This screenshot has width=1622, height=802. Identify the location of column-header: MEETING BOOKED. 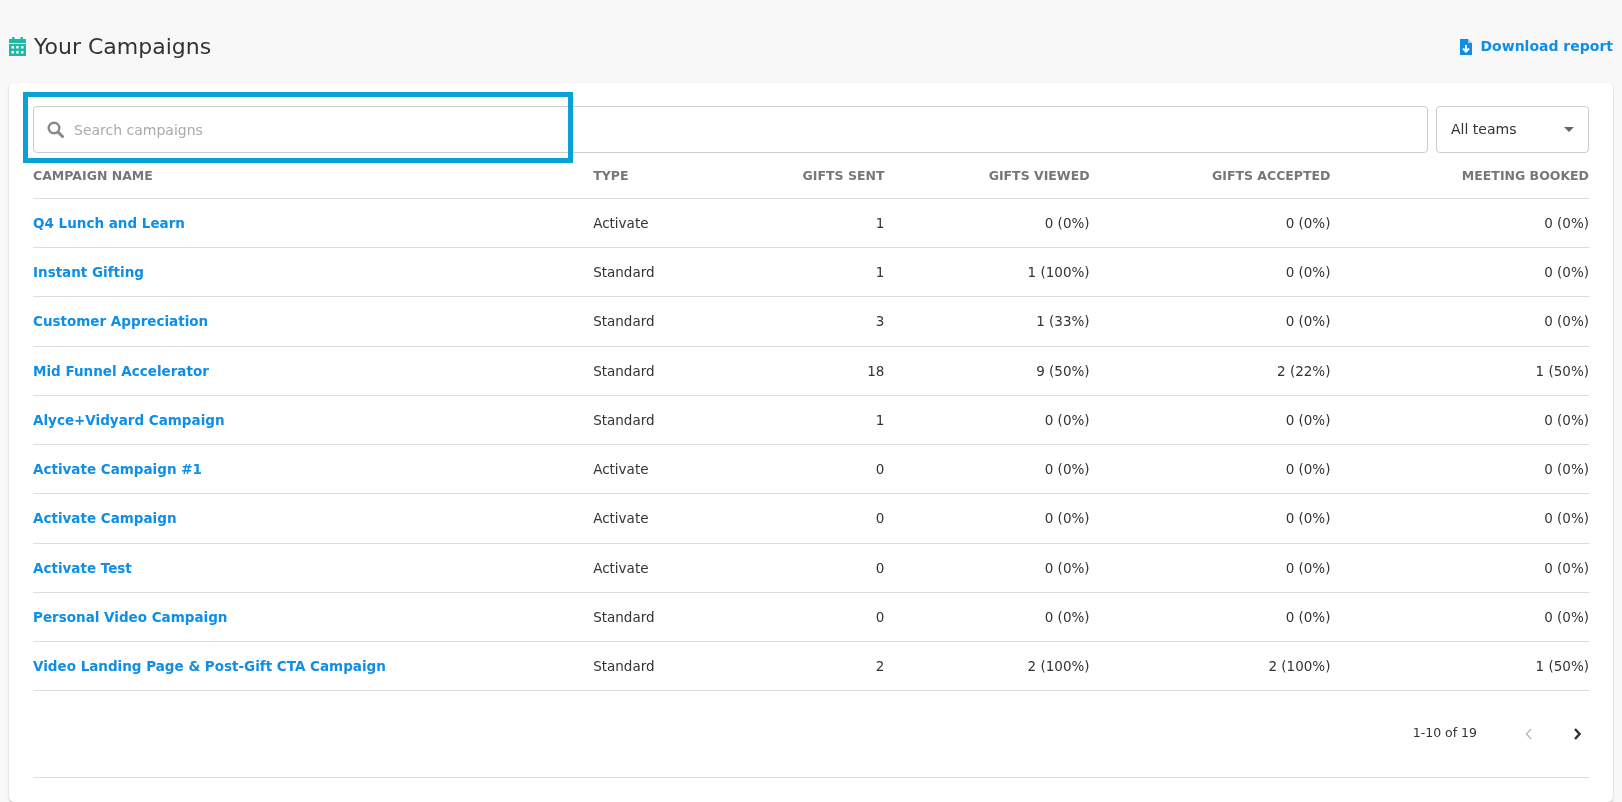
(1459, 176).